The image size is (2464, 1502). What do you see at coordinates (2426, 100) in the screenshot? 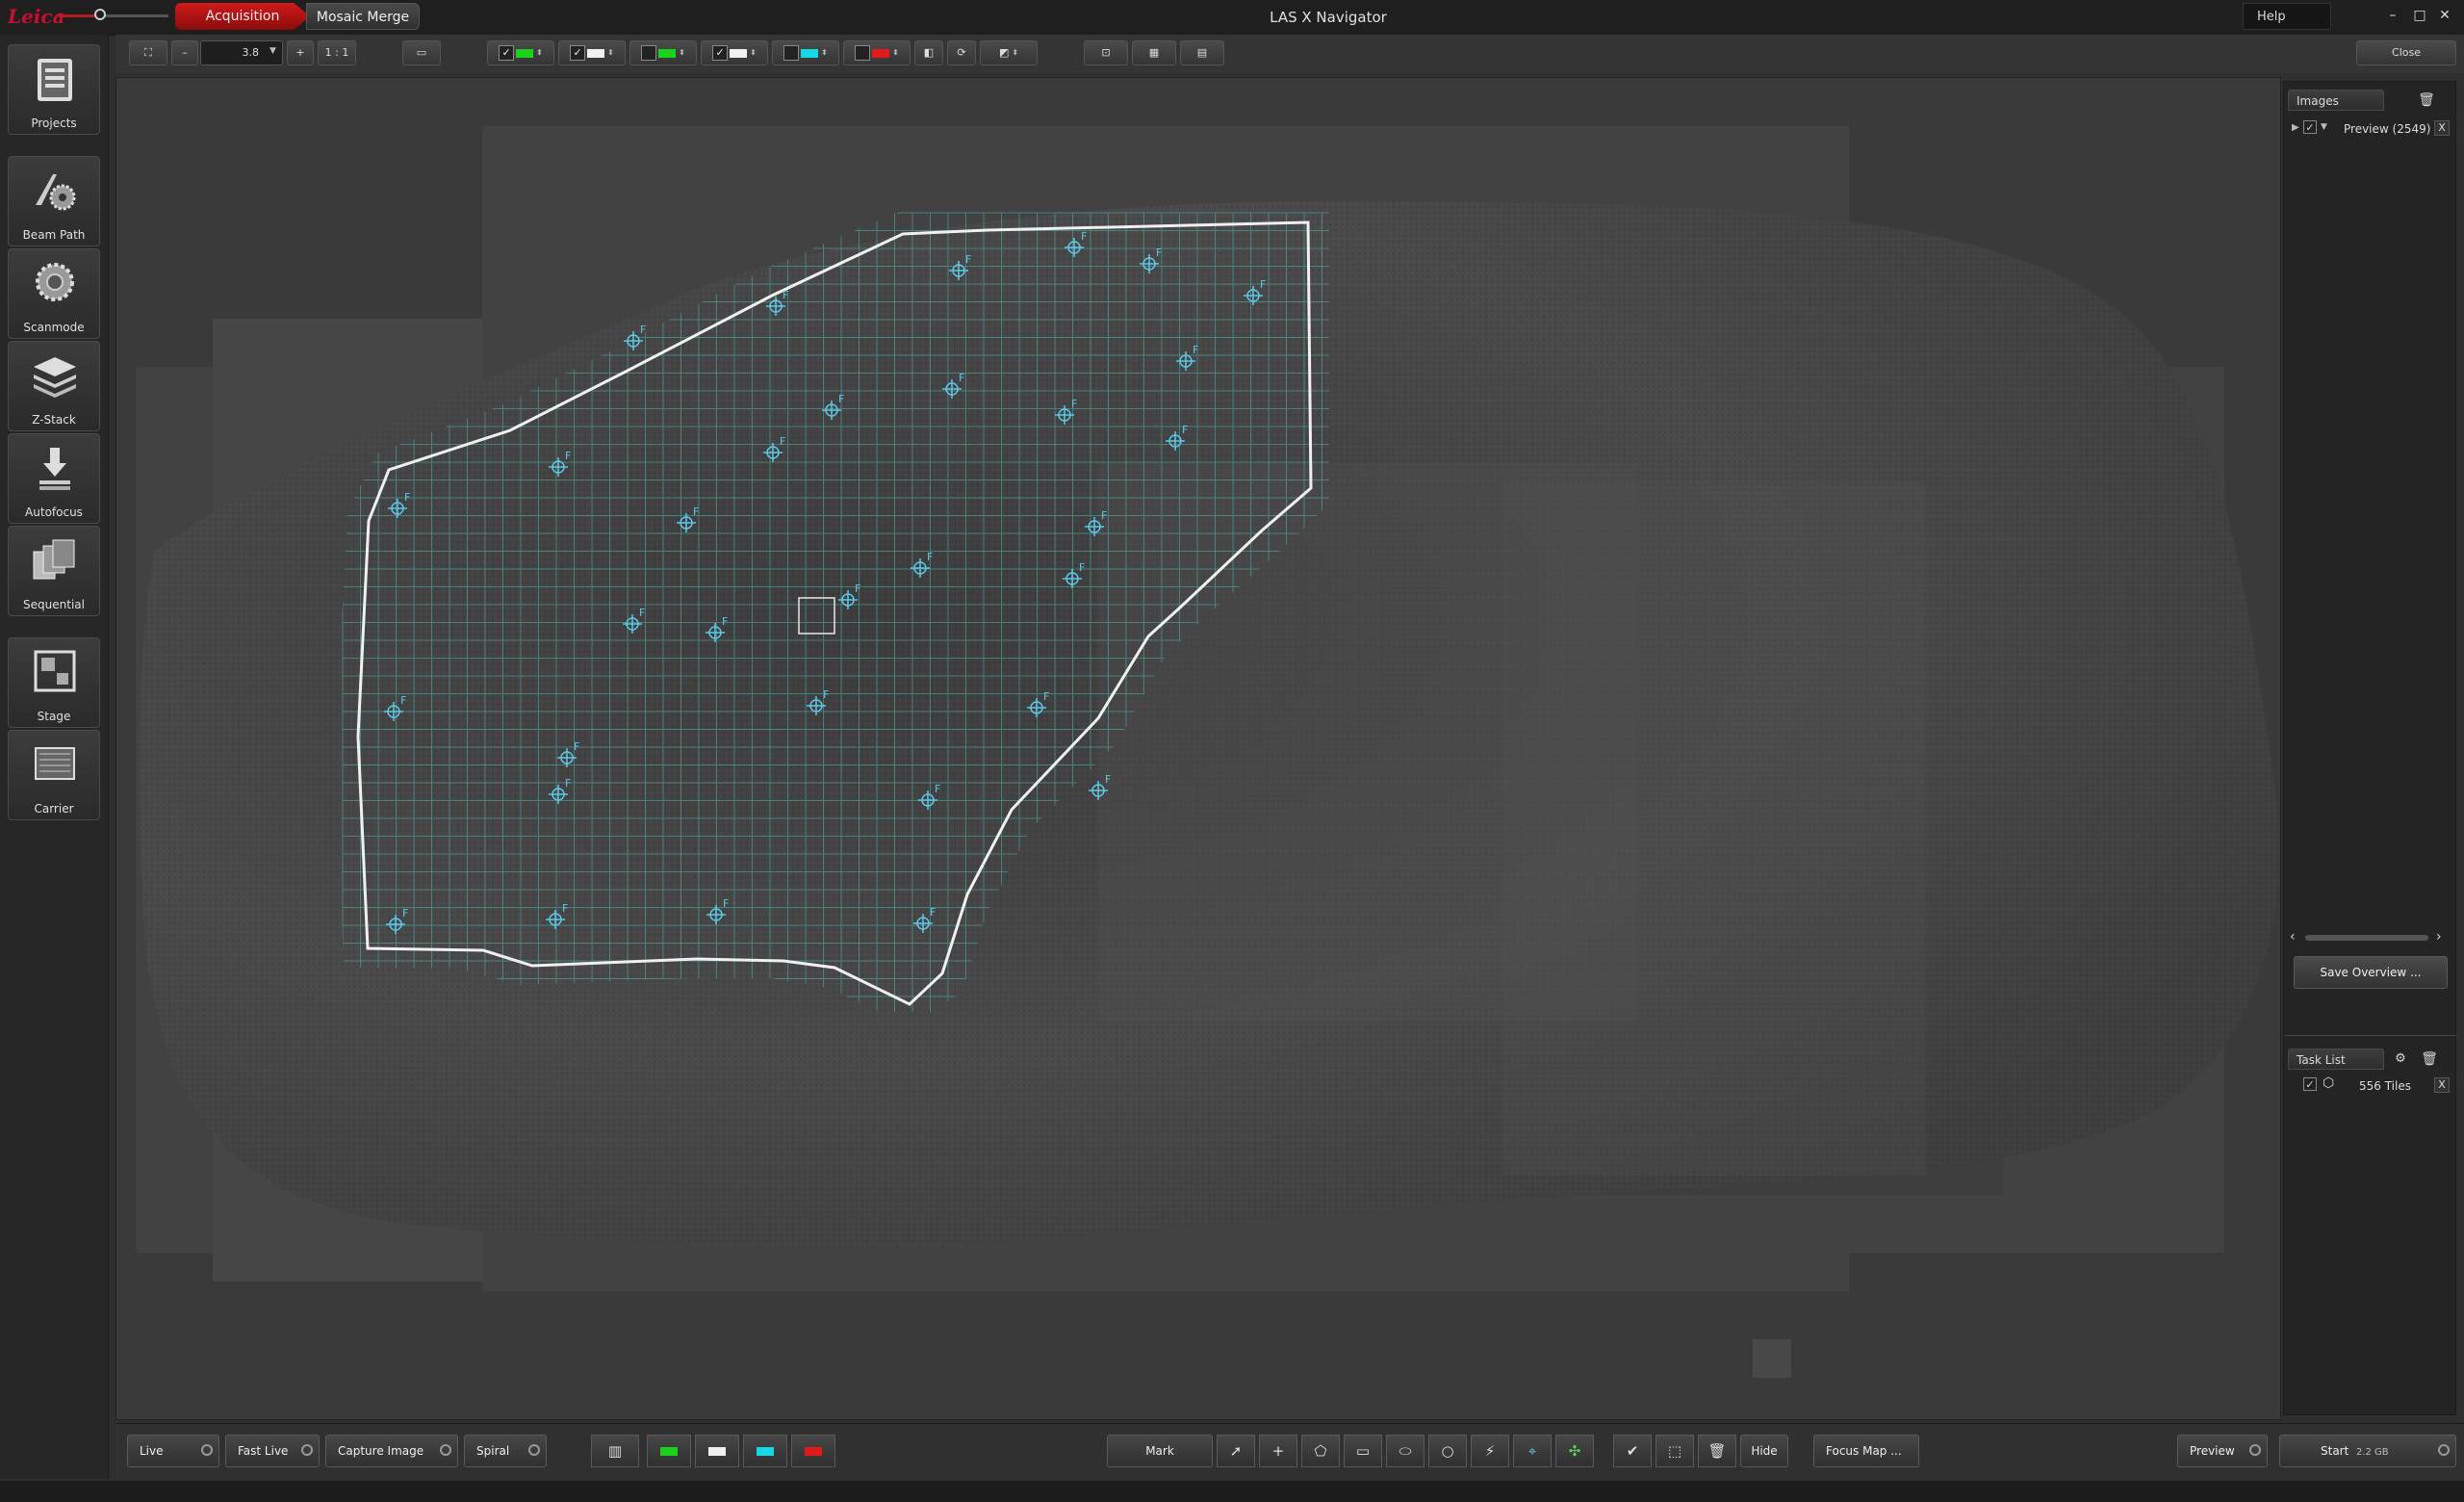
I see `delete-images-icon: 🗑` at bounding box center [2426, 100].